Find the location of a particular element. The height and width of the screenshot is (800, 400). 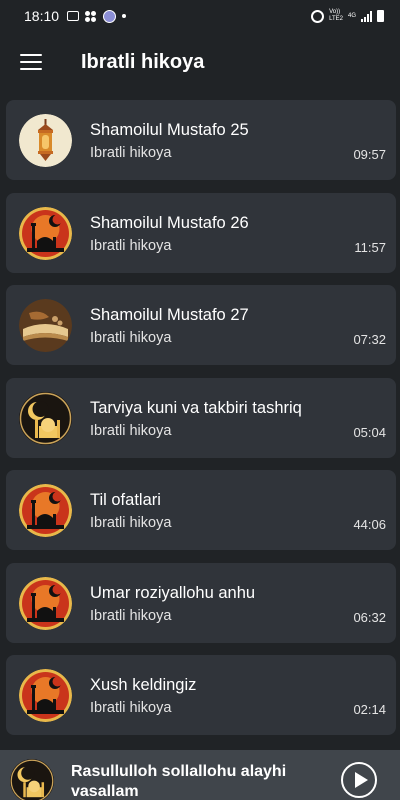

track-title: Tarviya kuni va takbiri tashriq is located at coordinates (196, 407).